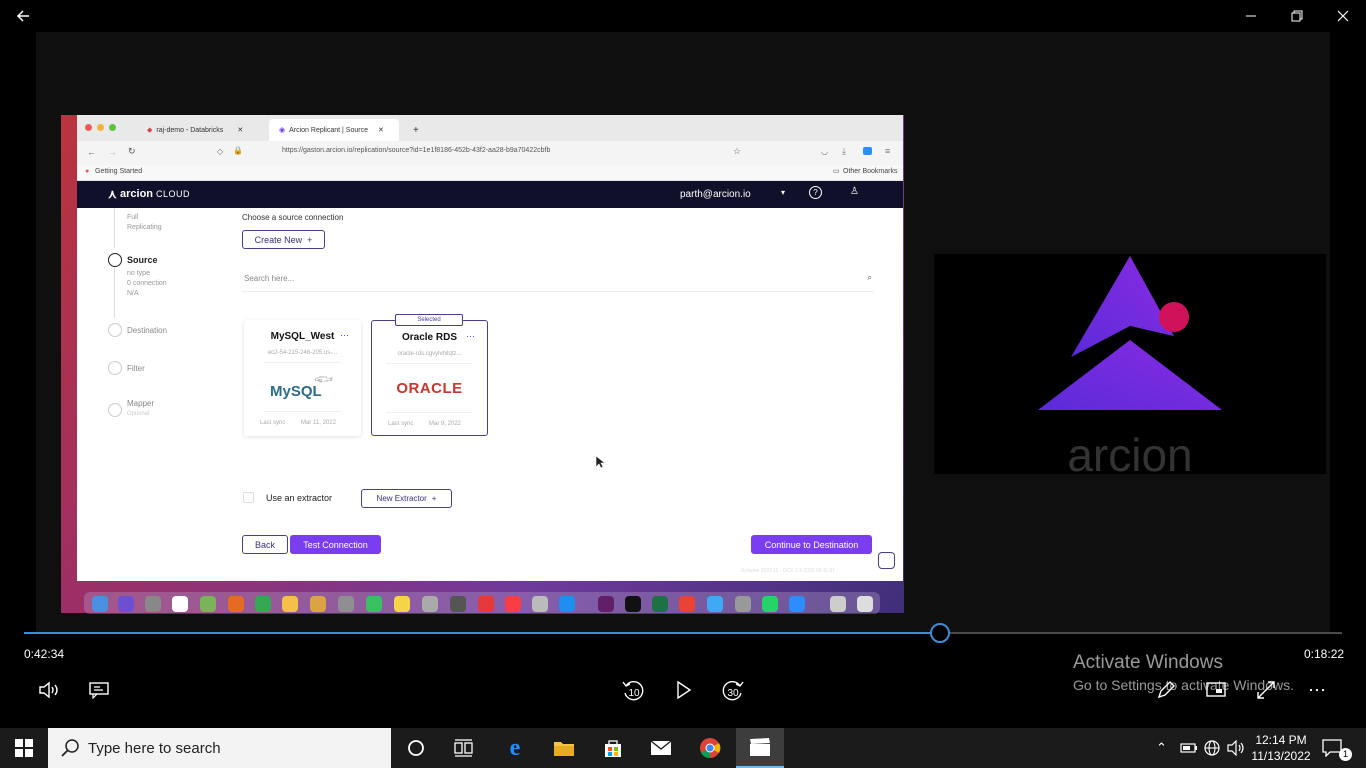 The width and height of the screenshot is (1366, 768). I want to click on battery-icon, so click(1188, 748).